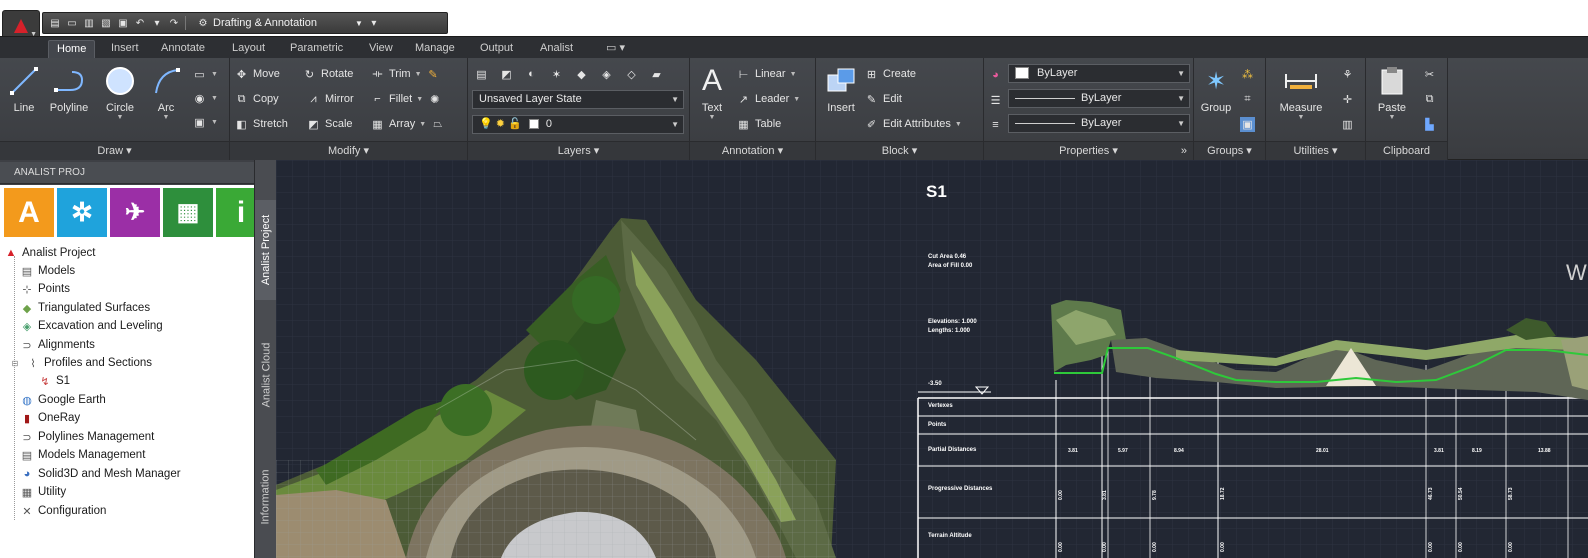 The width and height of the screenshot is (1588, 558). What do you see at coordinates (123, 23) in the screenshot?
I see `plot-icon: ▣` at bounding box center [123, 23].